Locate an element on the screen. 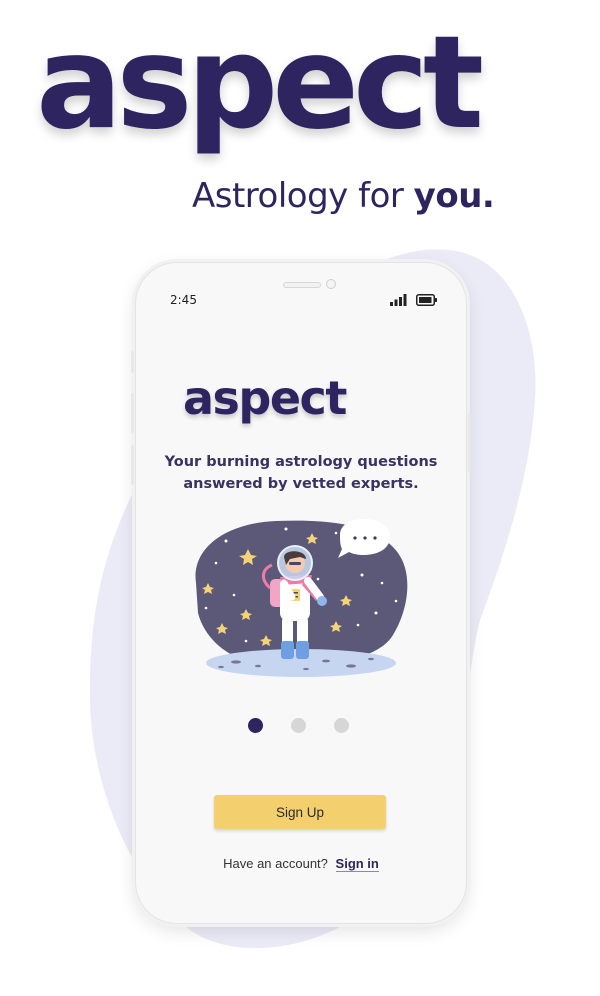  account-prompt: Have an account? is located at coordinates (275, 863).